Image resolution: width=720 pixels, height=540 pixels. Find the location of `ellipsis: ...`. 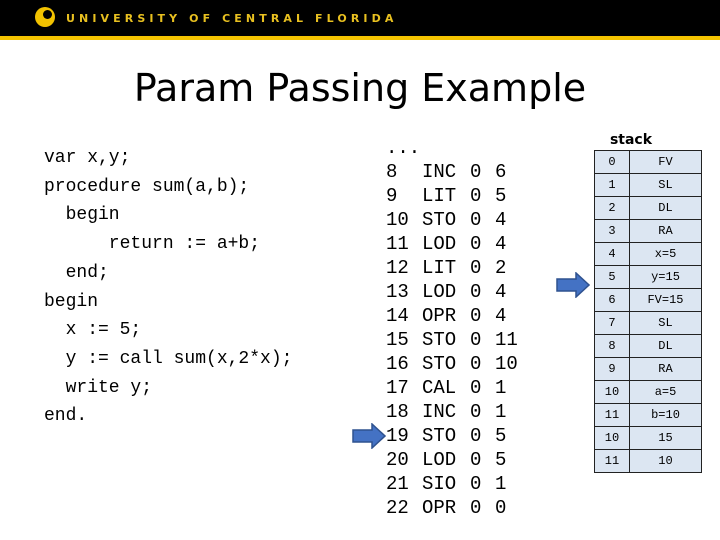

ellipsis: ... is located at coordinates (403, 148).